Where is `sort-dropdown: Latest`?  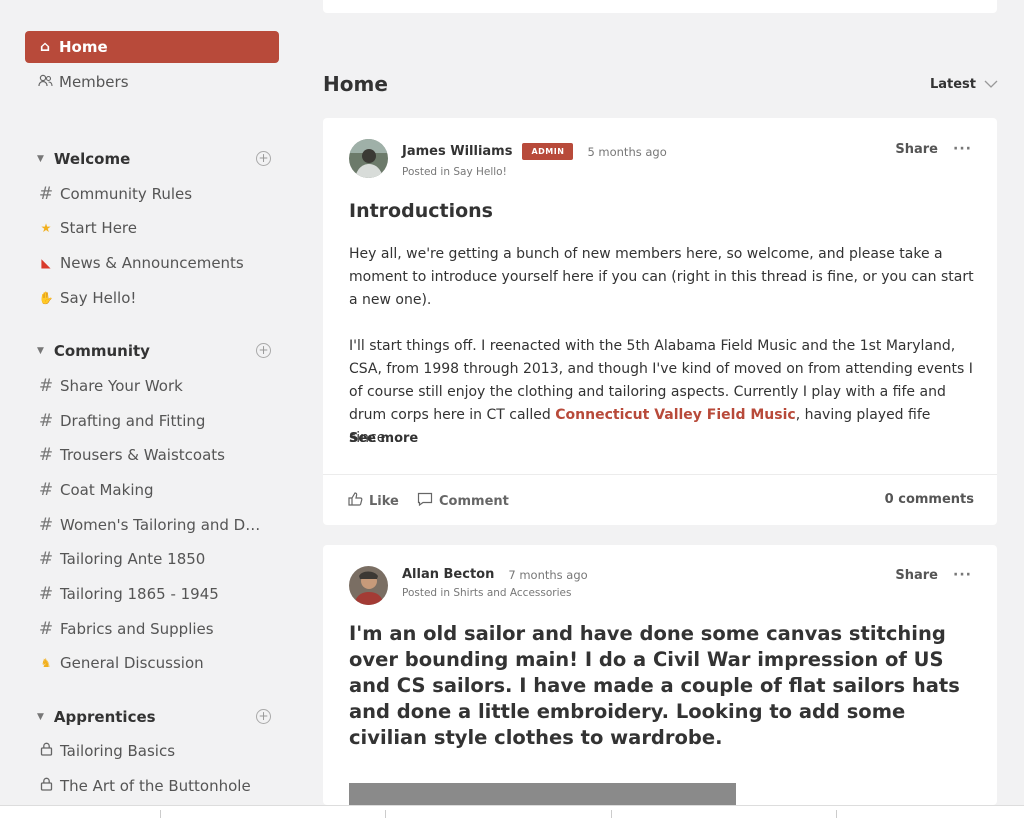 sort-dropdown: Latest is located at coordinates (964, 84).